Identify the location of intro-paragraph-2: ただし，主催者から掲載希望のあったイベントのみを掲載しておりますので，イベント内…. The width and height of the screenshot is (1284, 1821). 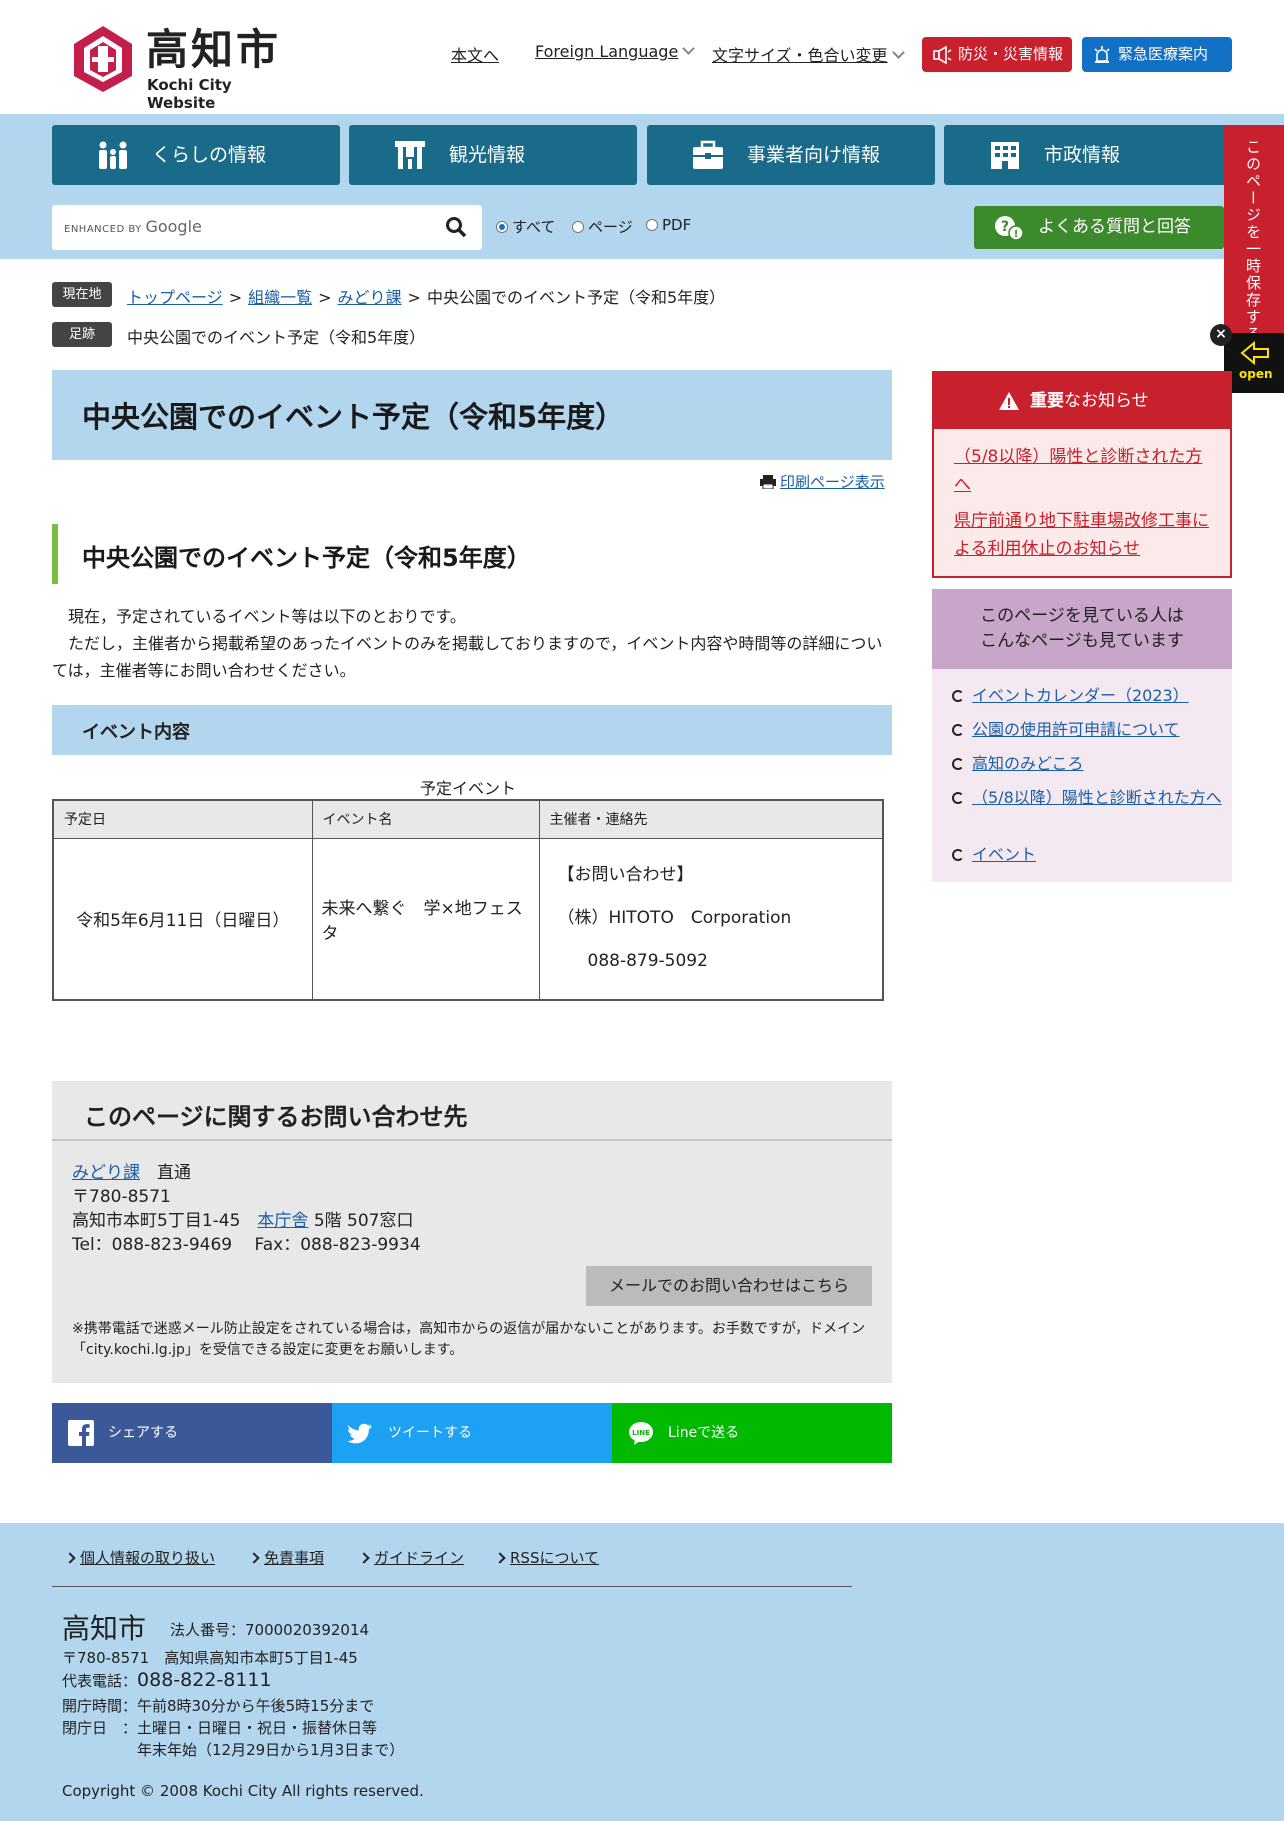
(467, 657).